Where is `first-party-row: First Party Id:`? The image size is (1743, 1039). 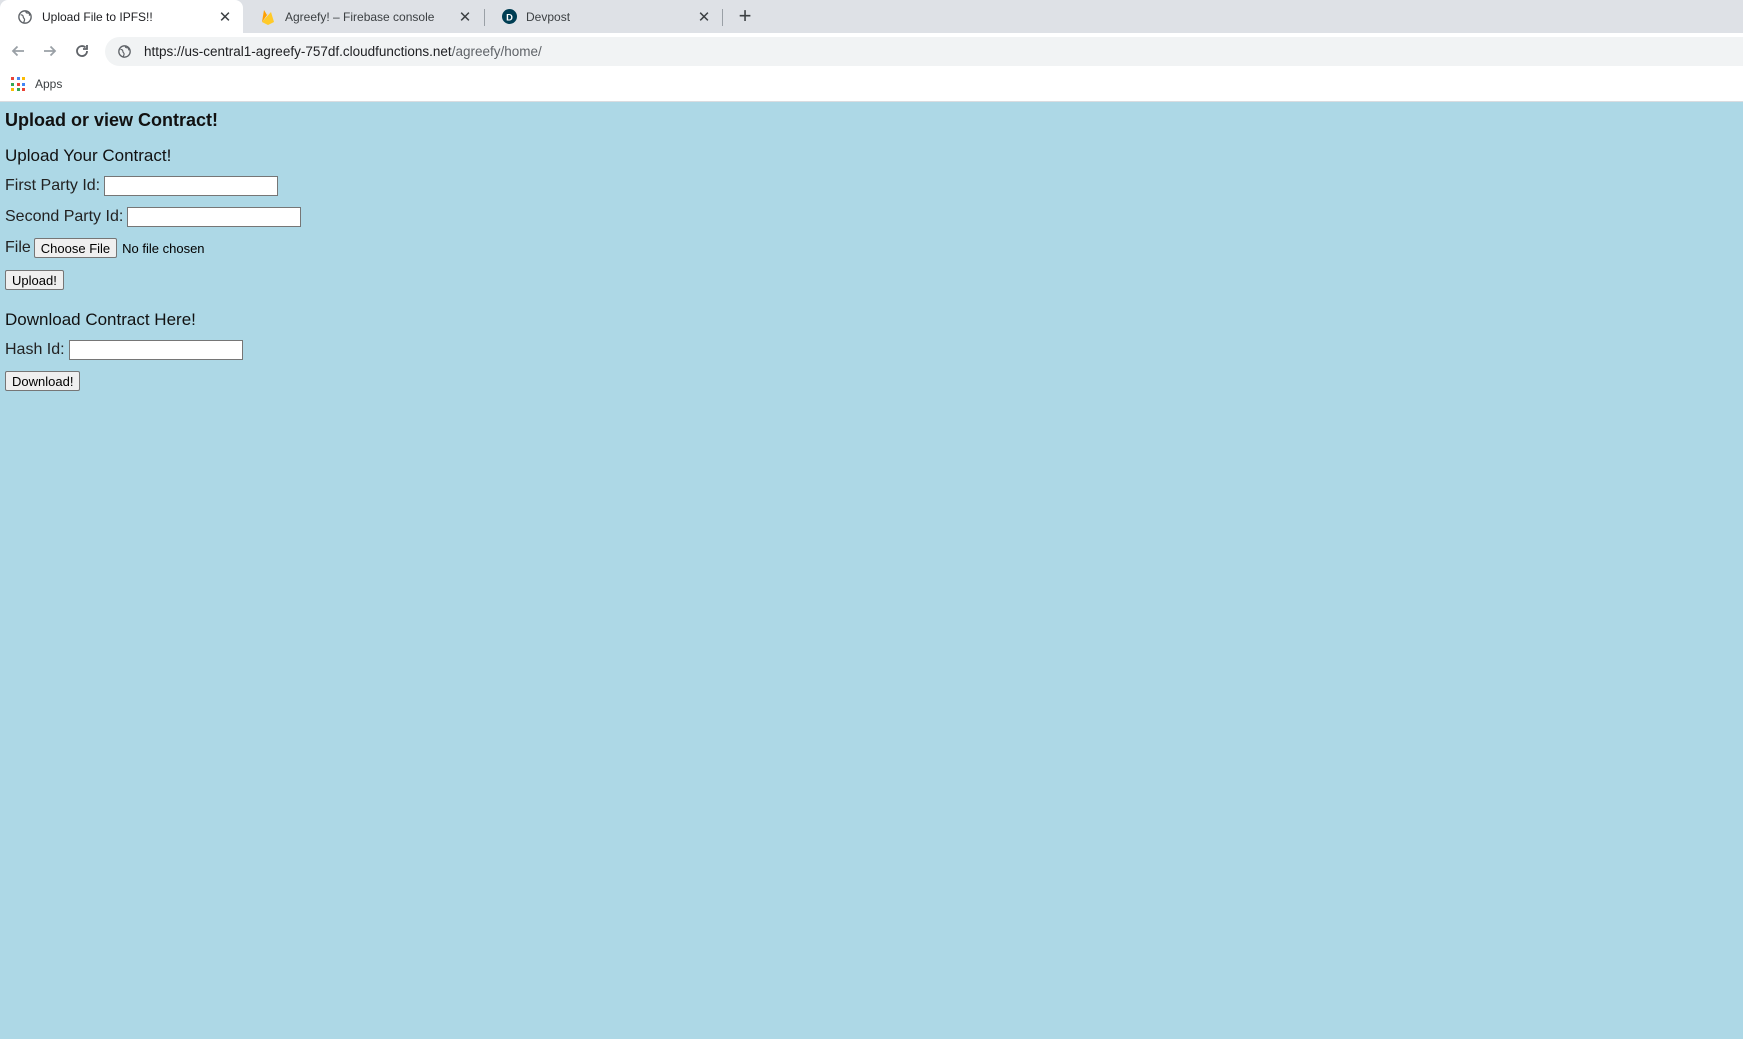
first-party-row: First Party Id: is located at coordinates (142, 186).